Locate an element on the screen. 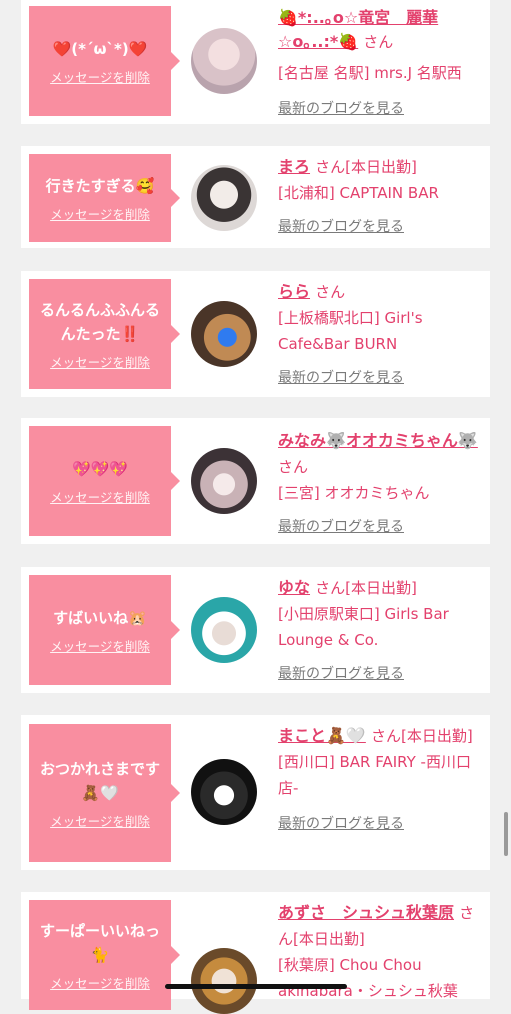  cast-name-link: らら is located at coordinates (294, 291).